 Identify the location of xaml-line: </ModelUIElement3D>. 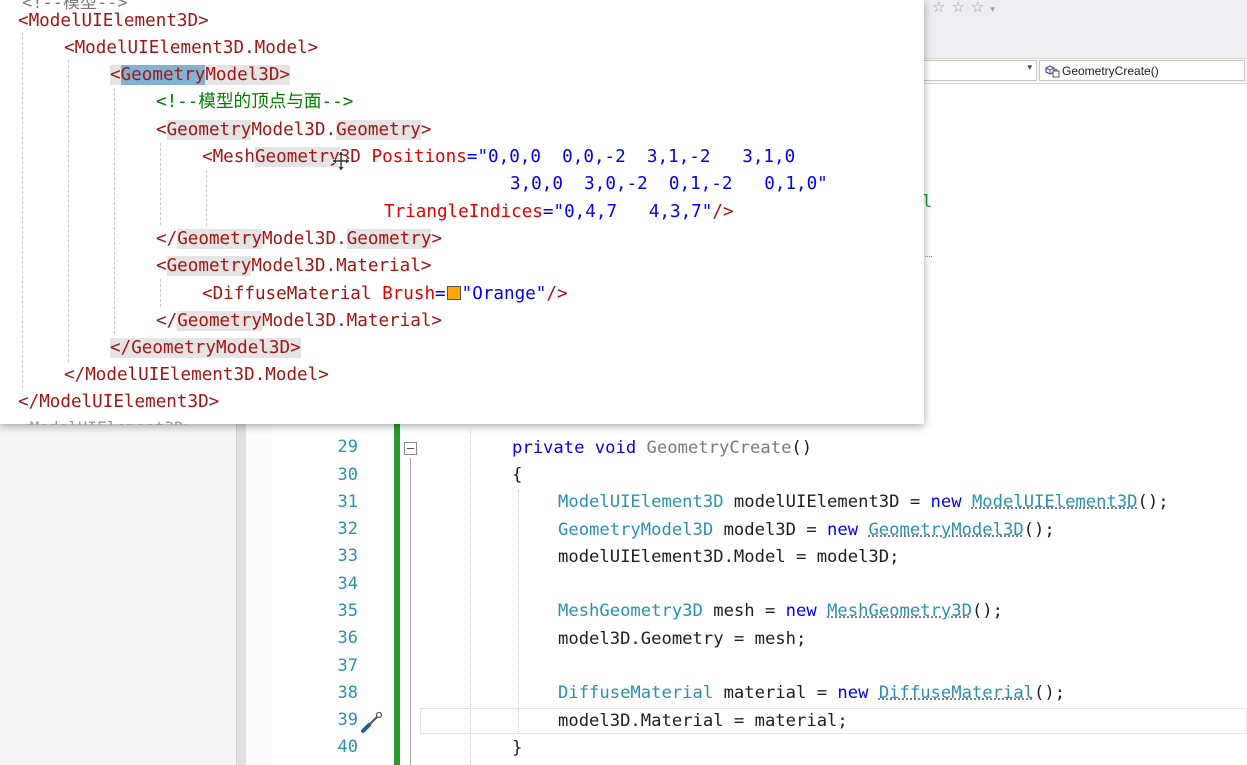
(118, 402).